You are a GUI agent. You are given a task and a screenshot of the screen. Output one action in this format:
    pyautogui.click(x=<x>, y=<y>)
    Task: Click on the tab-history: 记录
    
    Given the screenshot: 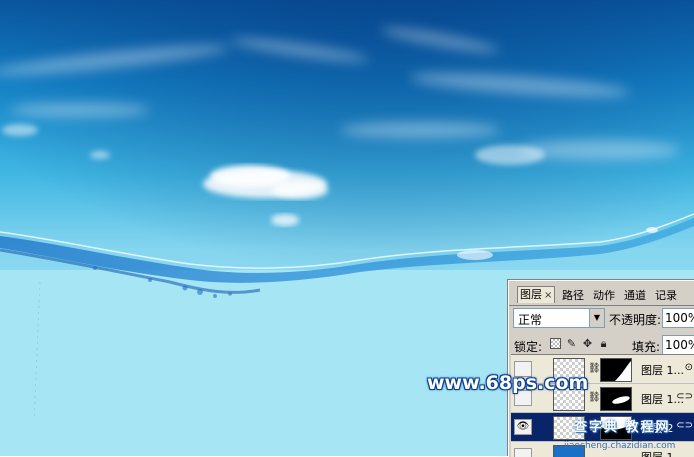 What is the action you would take?
    pyautogui.click(x=666, y=296)
    